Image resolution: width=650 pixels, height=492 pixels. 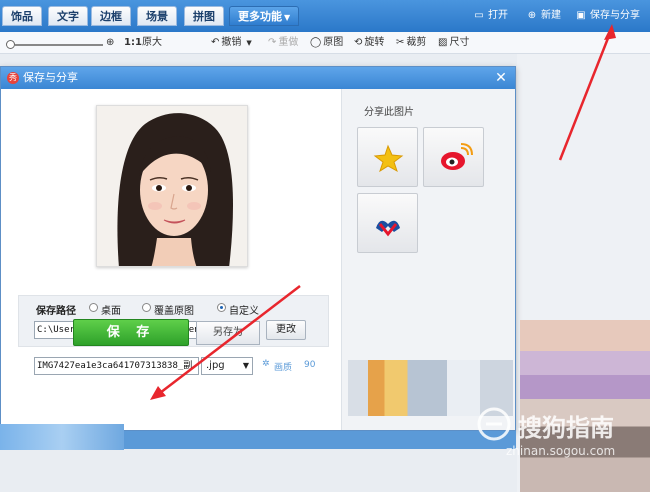 What do you see at coordinates (551, 15) in the screenshot?
I see `new-label: 新建` at bounding box center [551, 15].